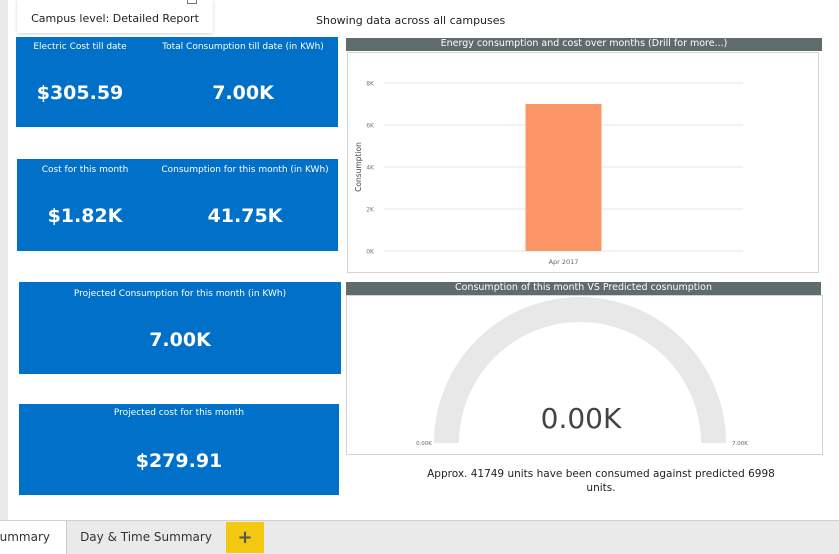 This screenshot has width=839, height=554. Describe the element at coordinates (245, 170) in the screenshot. I see `card-header-consumption-month: Consumption for this month (in KWh)` at that location.